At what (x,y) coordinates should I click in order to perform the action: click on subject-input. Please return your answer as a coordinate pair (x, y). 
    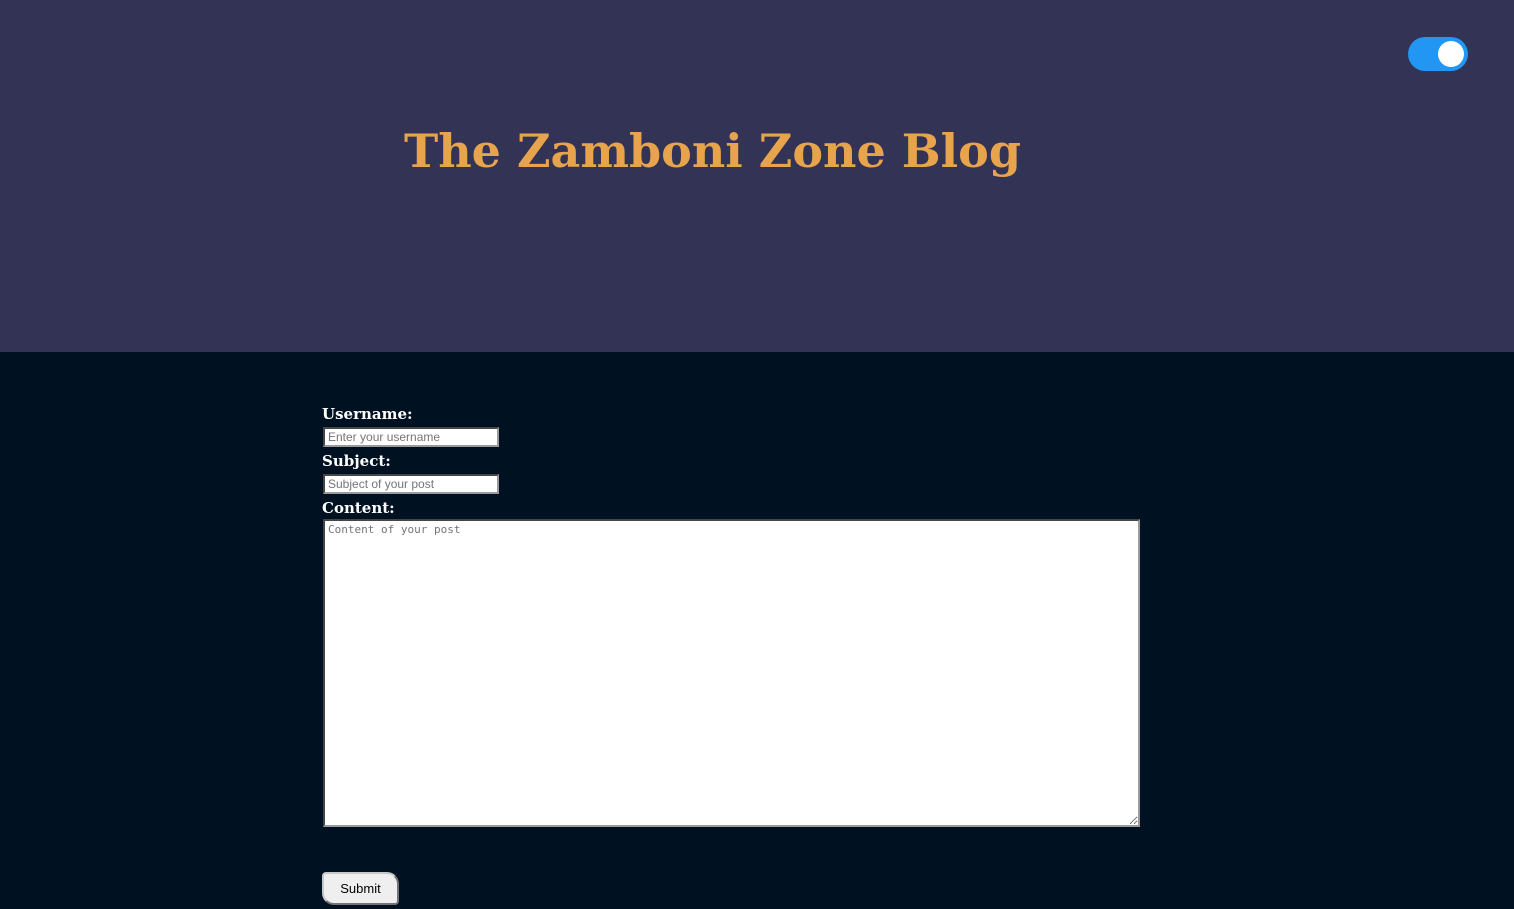
    Looking at the image, I should click on (411, 484).